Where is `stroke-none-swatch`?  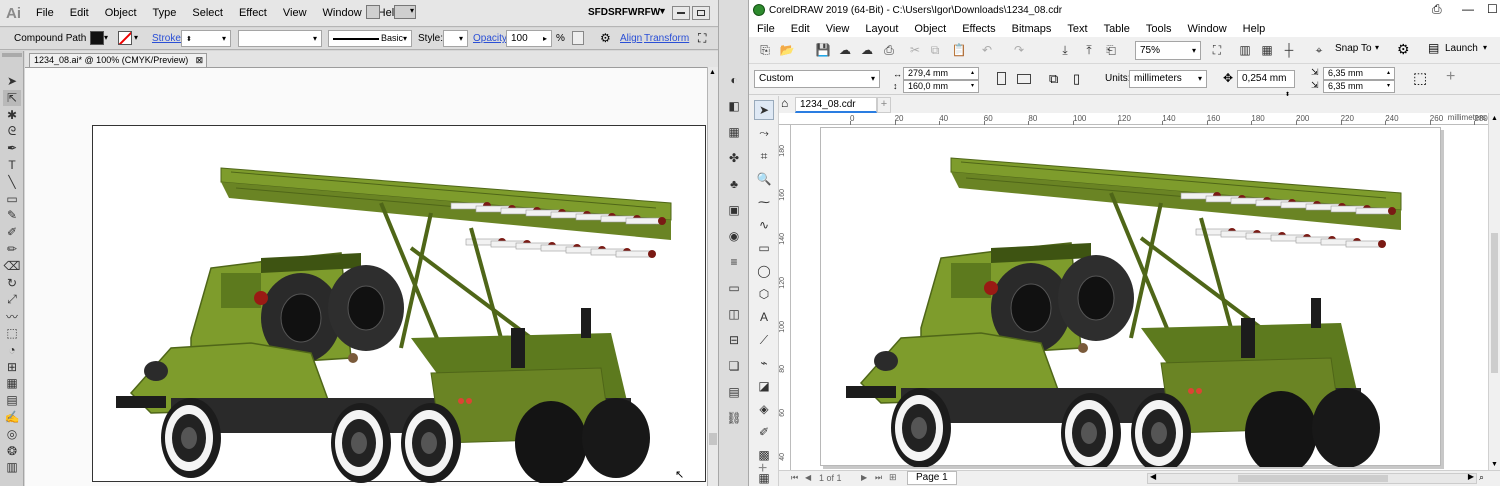
stroke-none-swatch is located at coordinates (125, 38).